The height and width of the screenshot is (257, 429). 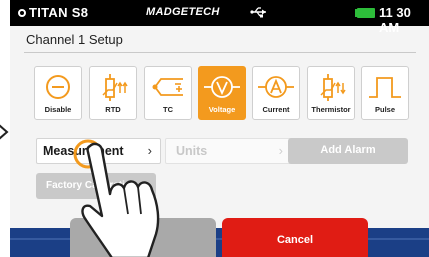 What do you see at coordinates (222, 109) in the screenshot?
I see `sensor-type-label: Voltage` at bounding box center [222, 109].